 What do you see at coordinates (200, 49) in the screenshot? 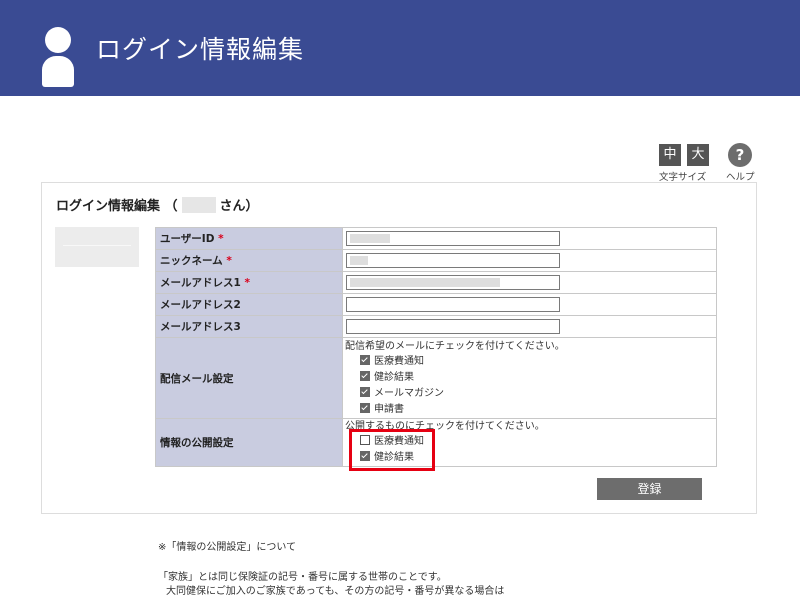
I see `page-title: ログイン情報編集` at bounding box center [200, 49].